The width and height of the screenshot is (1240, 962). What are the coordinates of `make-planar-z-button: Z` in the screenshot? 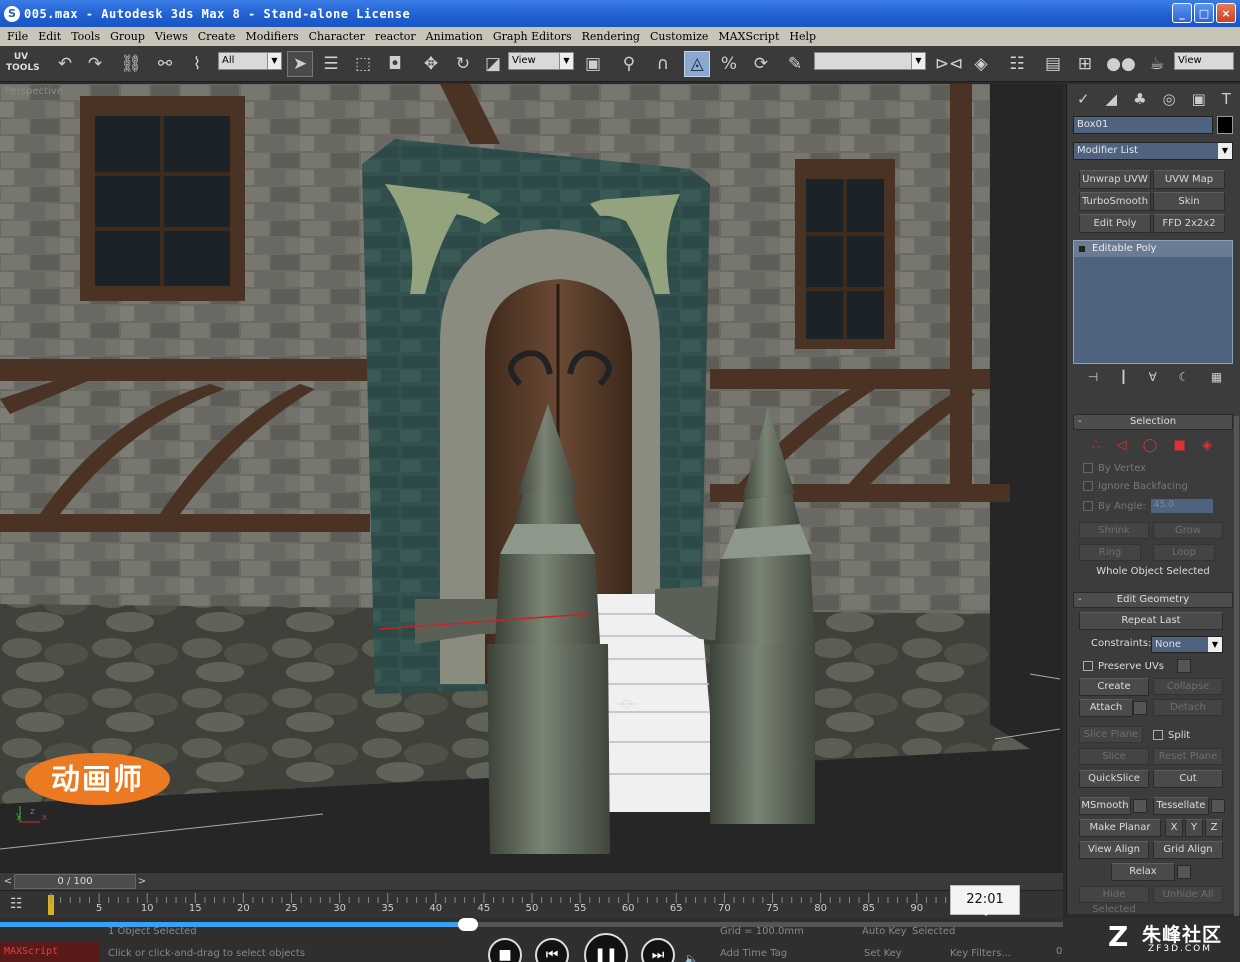 It's located at (1214, 828).